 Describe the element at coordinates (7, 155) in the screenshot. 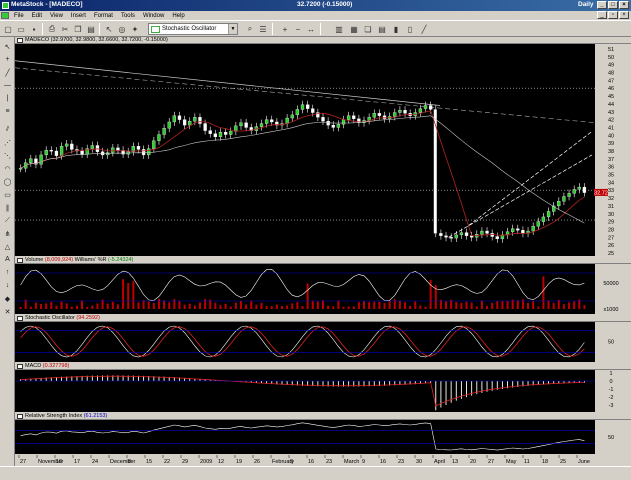

I see `gann-fan-icon: ⋱` at that location.